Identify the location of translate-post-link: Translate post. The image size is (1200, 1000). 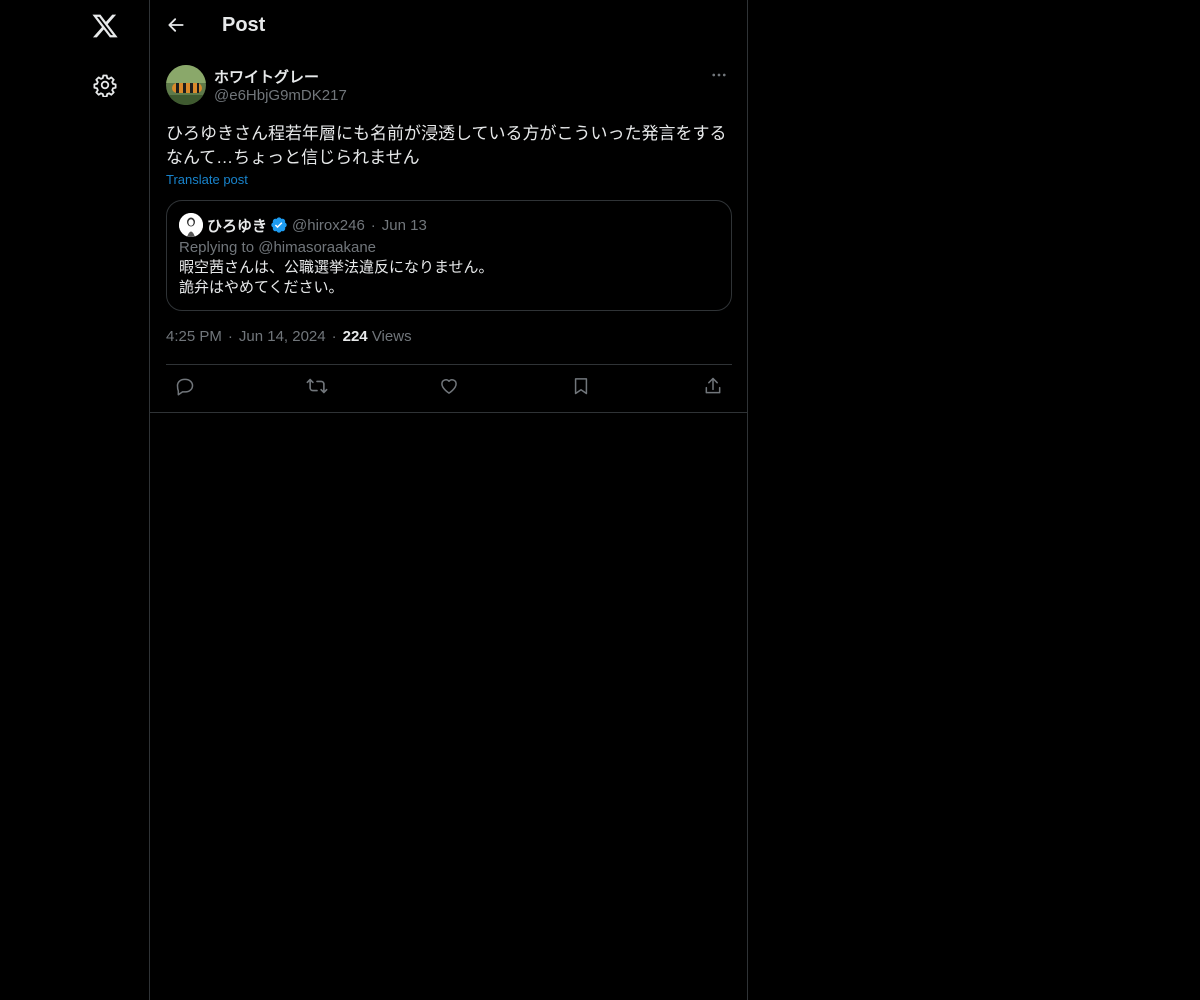
(207, 179).